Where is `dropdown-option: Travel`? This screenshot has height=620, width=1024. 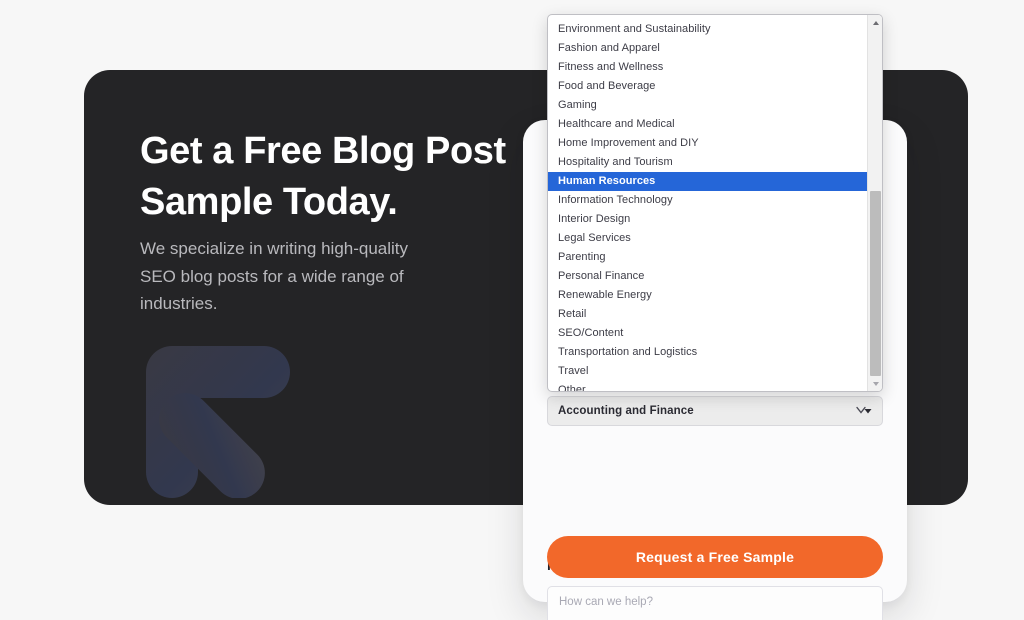
dropdown-option: Travel is located at coordinates (707, 371).